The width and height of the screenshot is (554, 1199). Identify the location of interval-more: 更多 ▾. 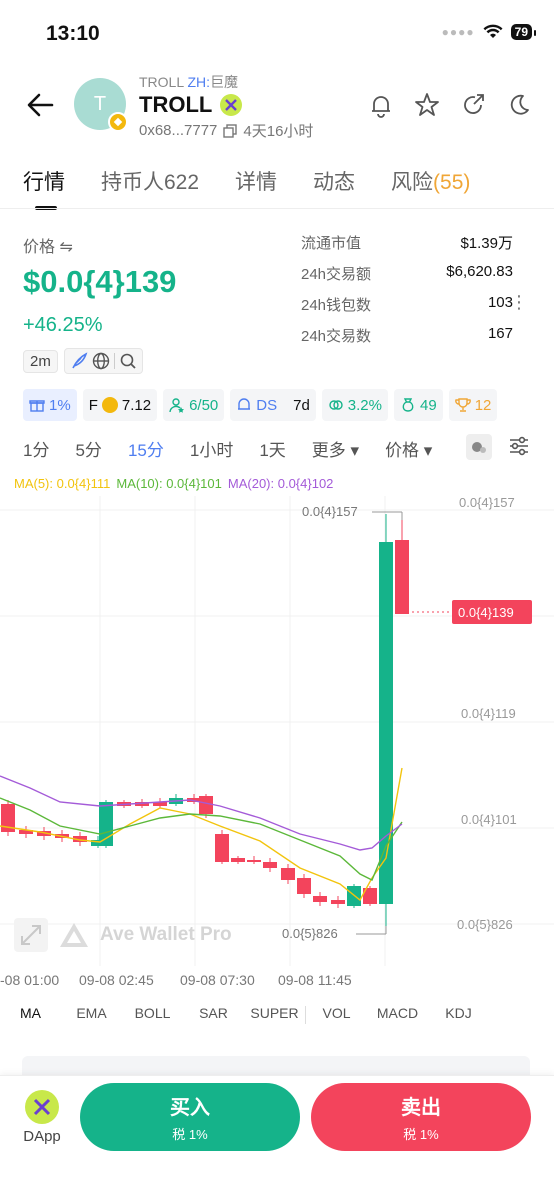
(335, 448).